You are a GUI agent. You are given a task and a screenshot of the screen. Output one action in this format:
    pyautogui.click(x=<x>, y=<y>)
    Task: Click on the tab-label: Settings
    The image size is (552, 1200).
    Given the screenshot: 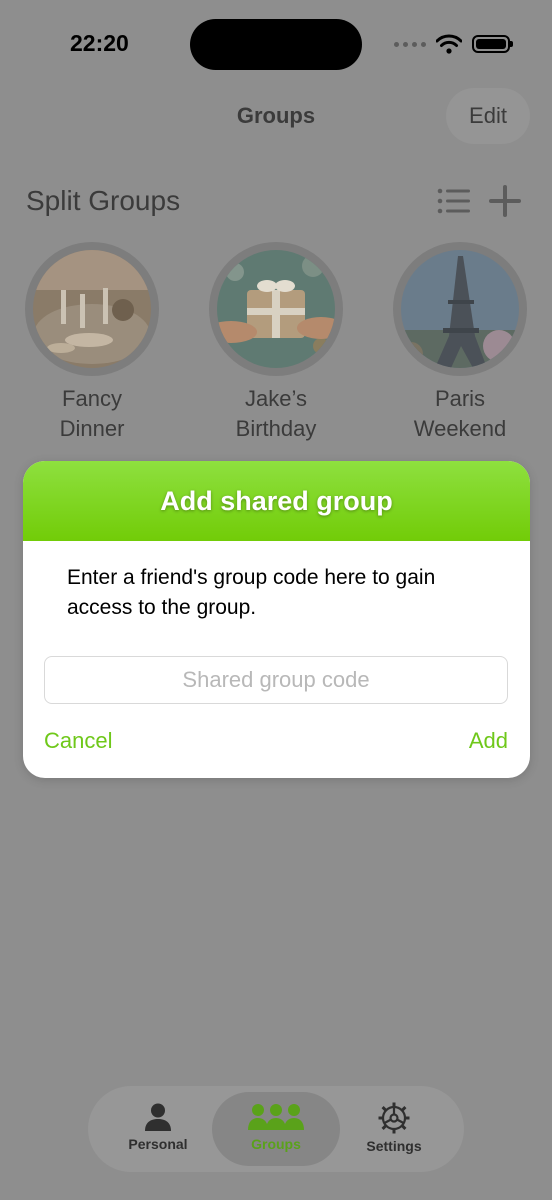 What is the action you would take?
    pyautogui.click(x=394, y=1146)
    